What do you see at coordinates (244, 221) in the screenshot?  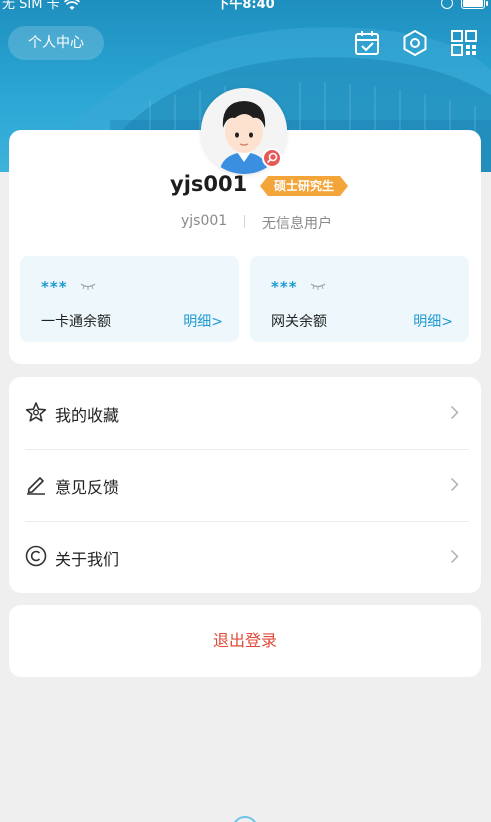 I see `divider` at bounding box center [244, 221].